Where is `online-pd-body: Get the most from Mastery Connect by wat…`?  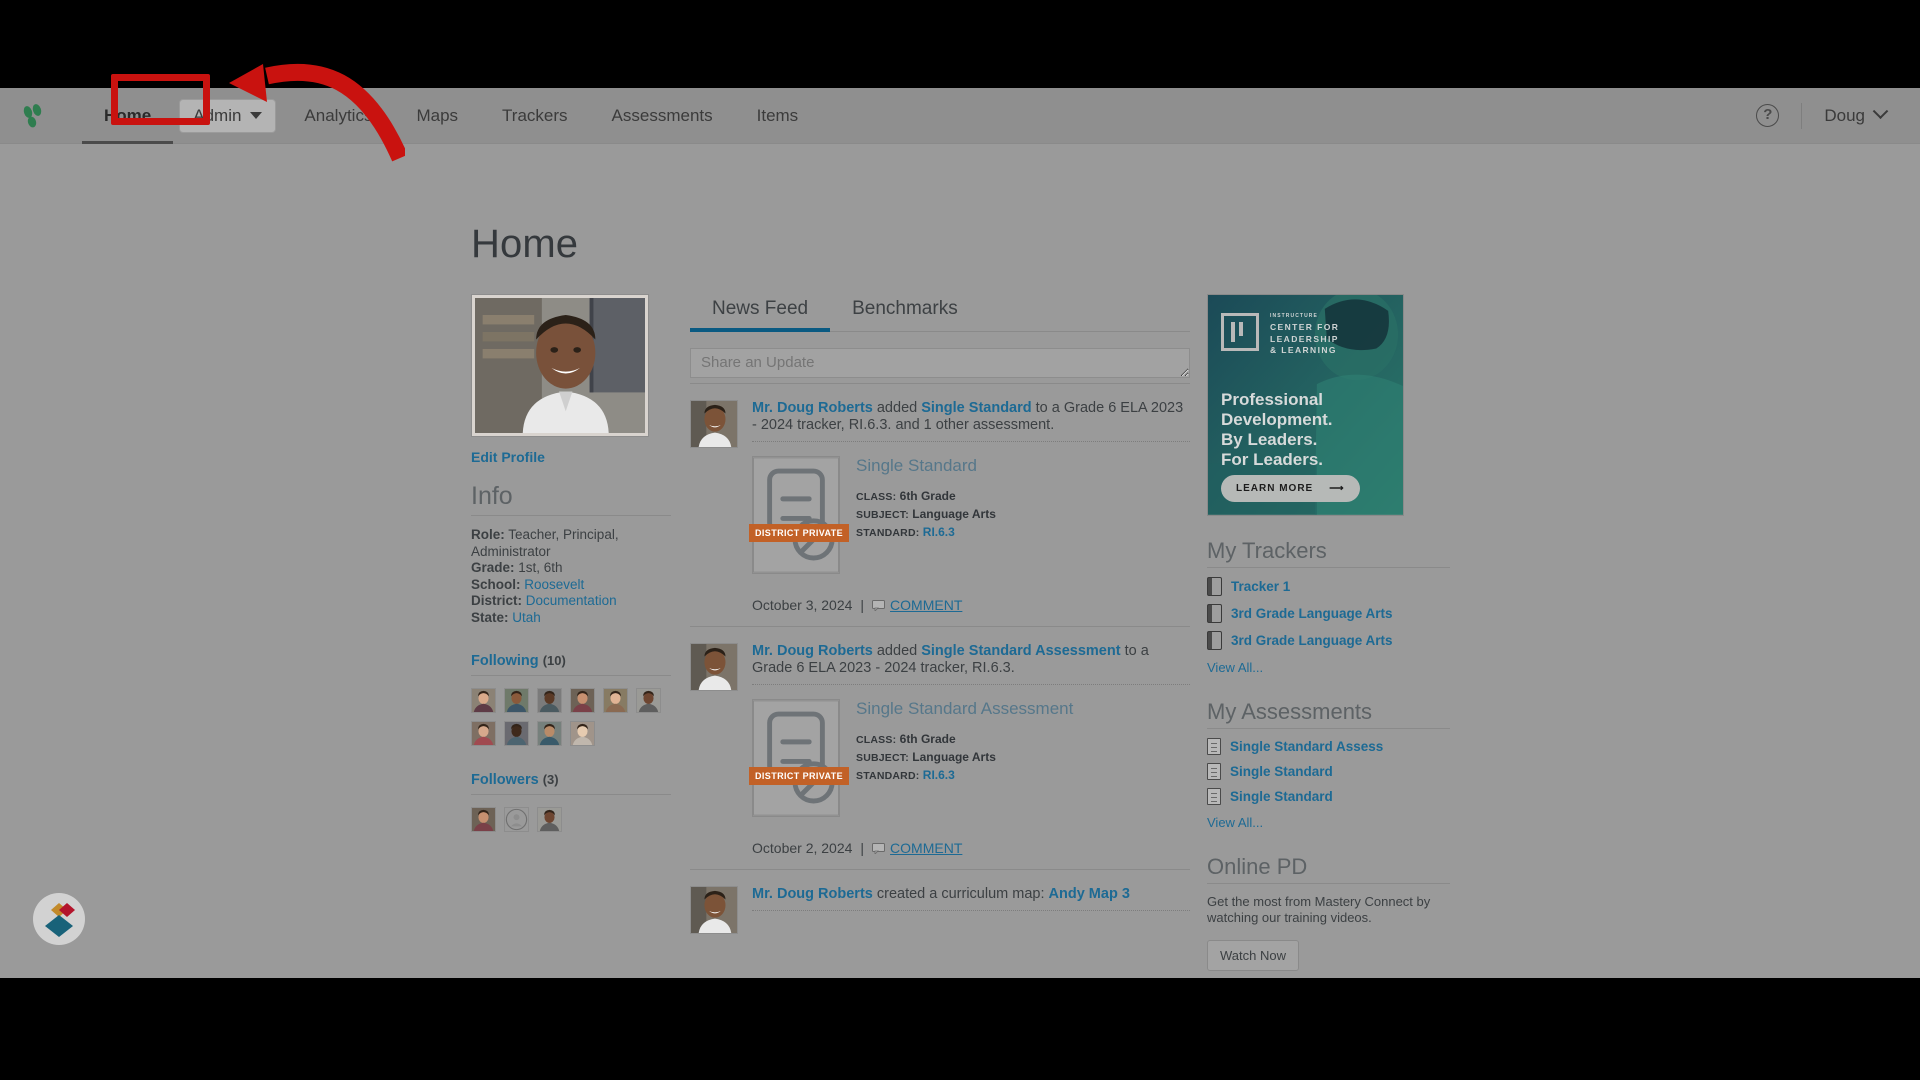
online-pd-body: Get the most from Mastery Connect by wat… is located at coordinates (1319, 909).